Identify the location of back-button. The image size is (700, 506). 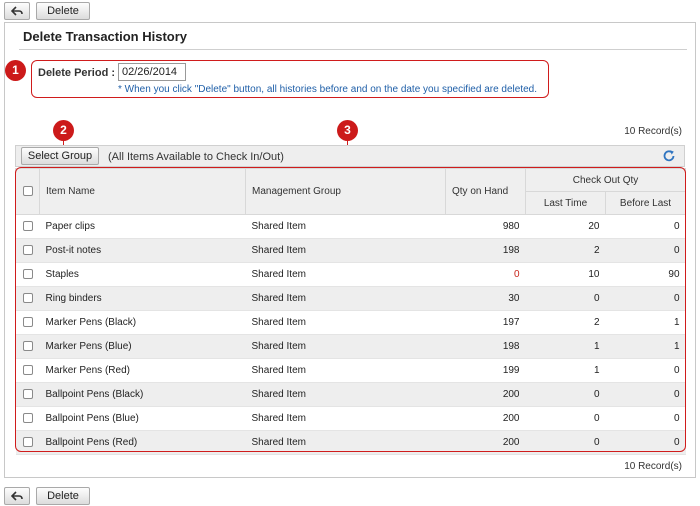
(17, 11).